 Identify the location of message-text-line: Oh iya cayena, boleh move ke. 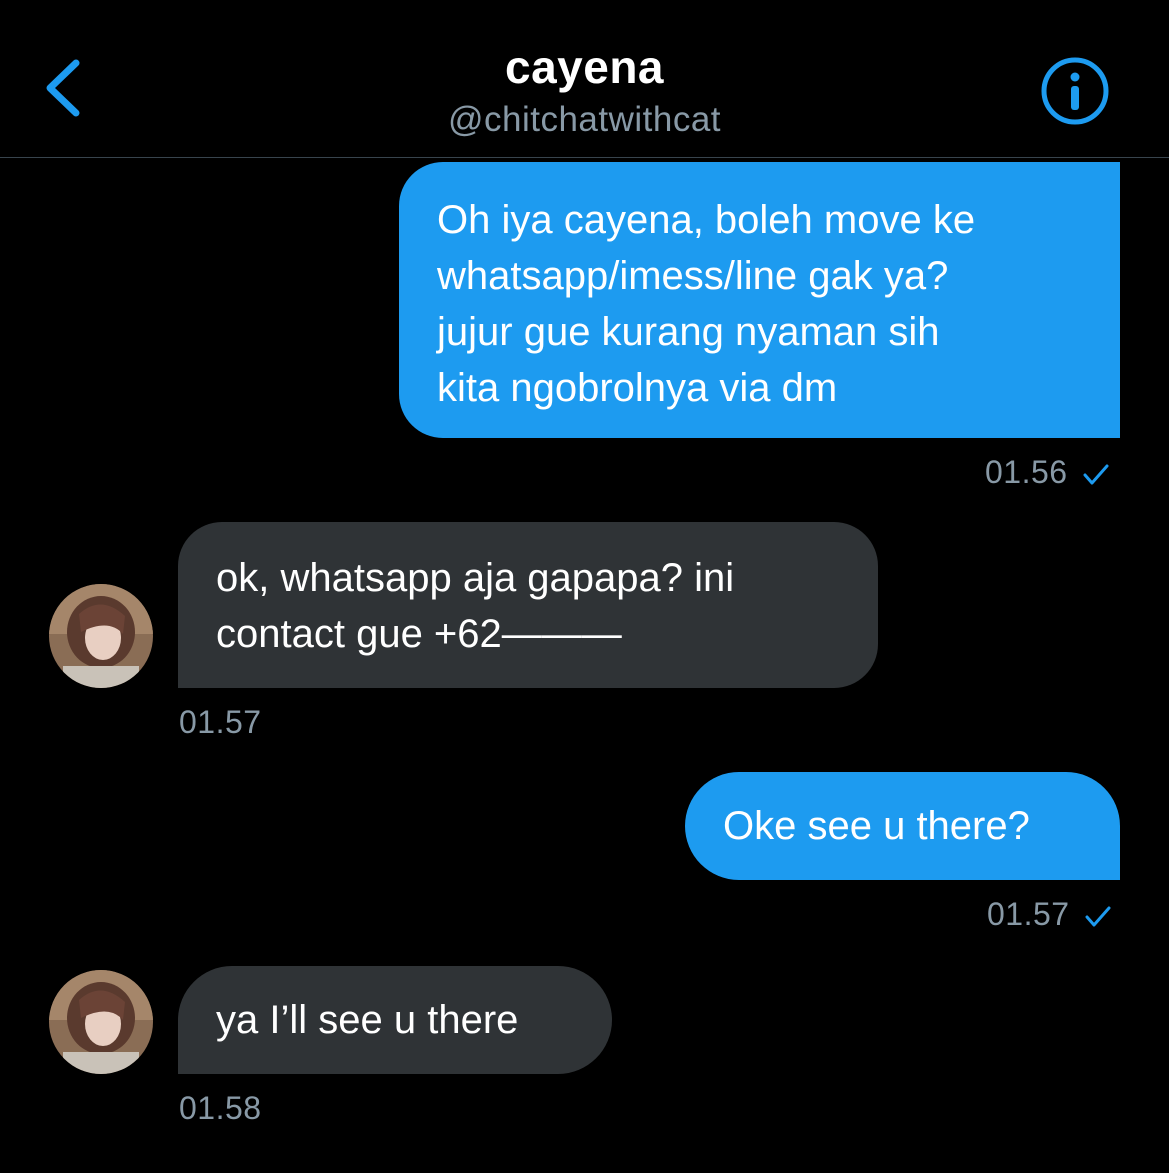
(706, 220).